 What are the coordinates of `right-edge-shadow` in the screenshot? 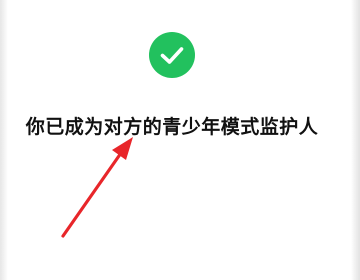 It's located at (355, 140).